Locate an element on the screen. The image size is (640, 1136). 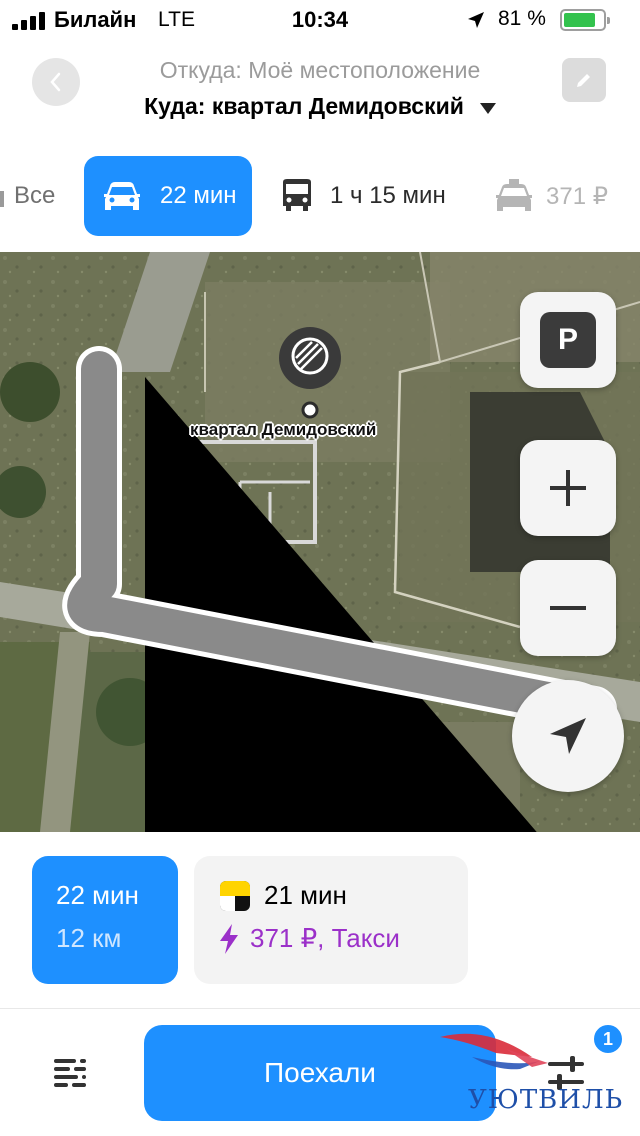
transport-tabs: Все 22 мин 1 ч 15 мин 371 ₽ is located at coordinates (320, 196).